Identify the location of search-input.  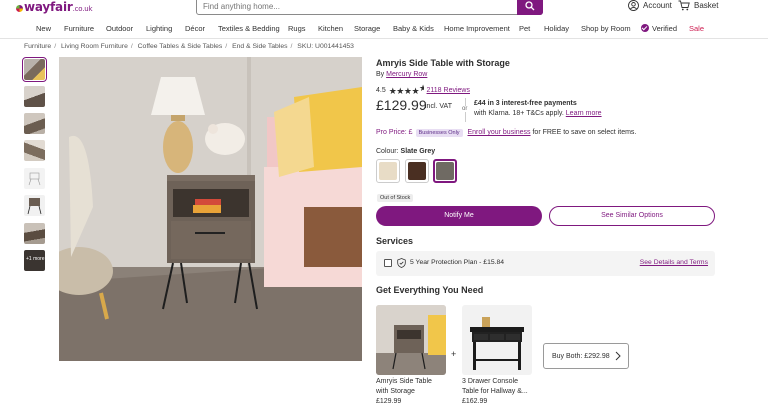
(353, 6).